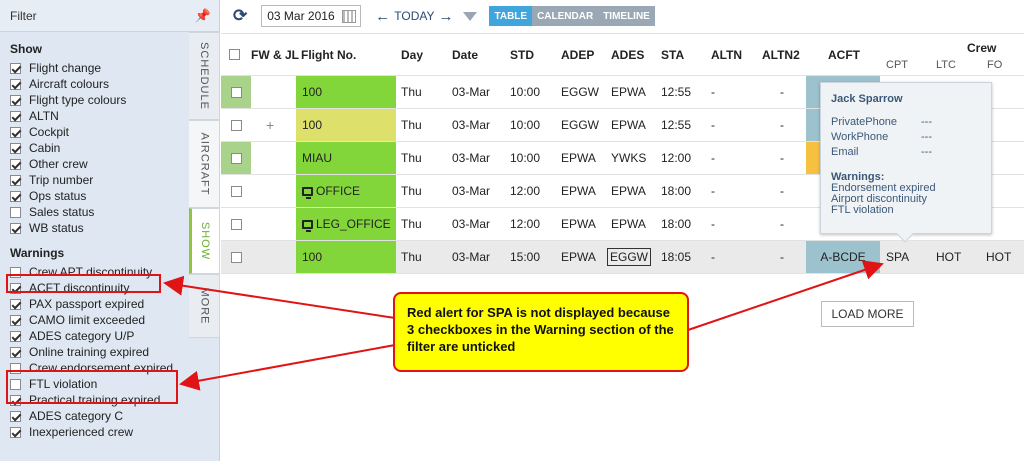  Describe the element at coordinates (311, 16) in the screenshot. I see `date-picker: 03 Mar 2016` at that location.